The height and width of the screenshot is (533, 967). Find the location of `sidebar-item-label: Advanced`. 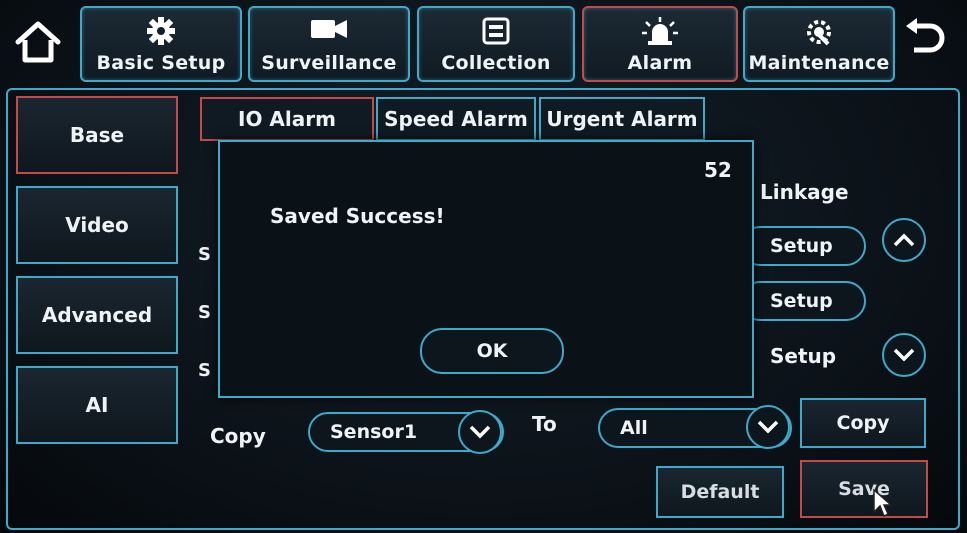

sidebar-item-label: Advanced is located at coordinates (97, 315).